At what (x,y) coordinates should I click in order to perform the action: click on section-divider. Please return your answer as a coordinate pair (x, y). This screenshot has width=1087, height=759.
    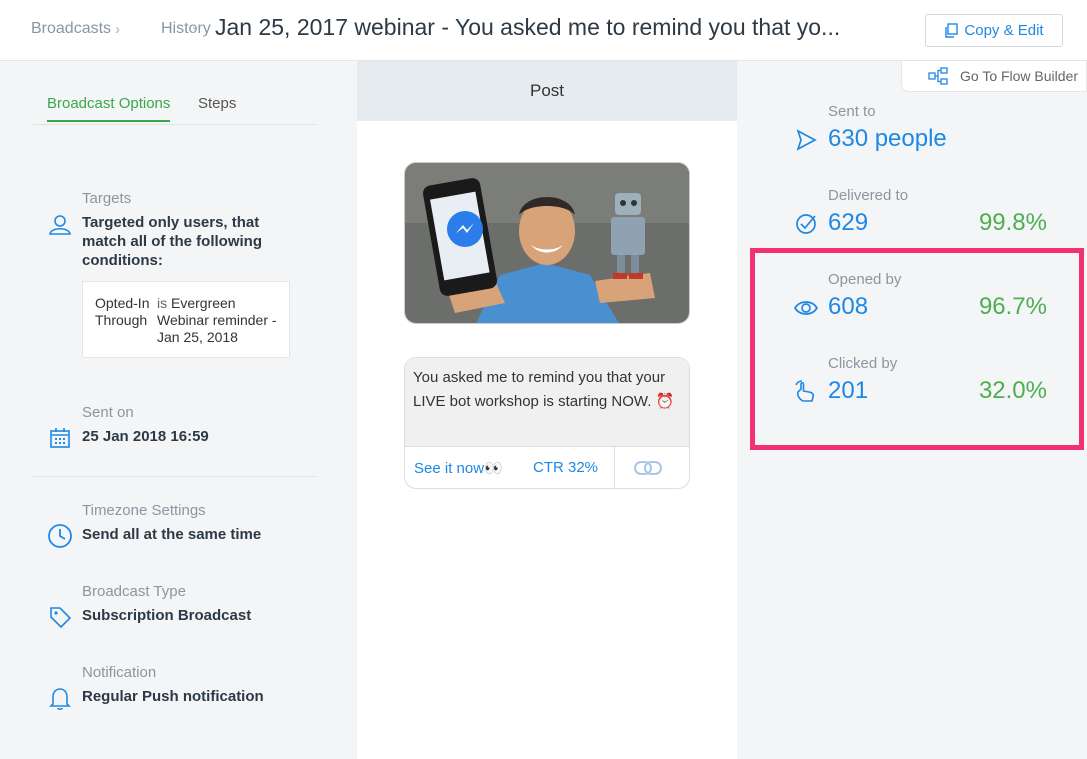
    Looking at the image, I should click on (174, 476).